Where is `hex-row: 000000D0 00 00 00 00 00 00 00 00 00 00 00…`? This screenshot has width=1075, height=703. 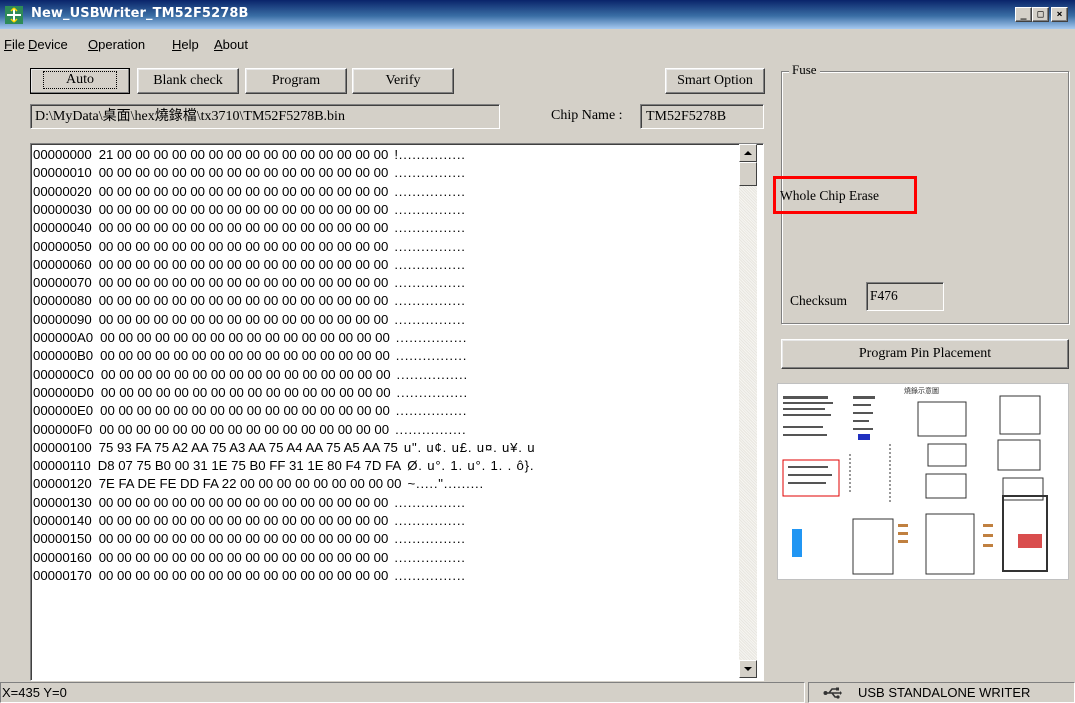
hex-row: 000000D0 00 00 00 00 00 00 00 00 00 00 00… is located at coordinates (250, 393).